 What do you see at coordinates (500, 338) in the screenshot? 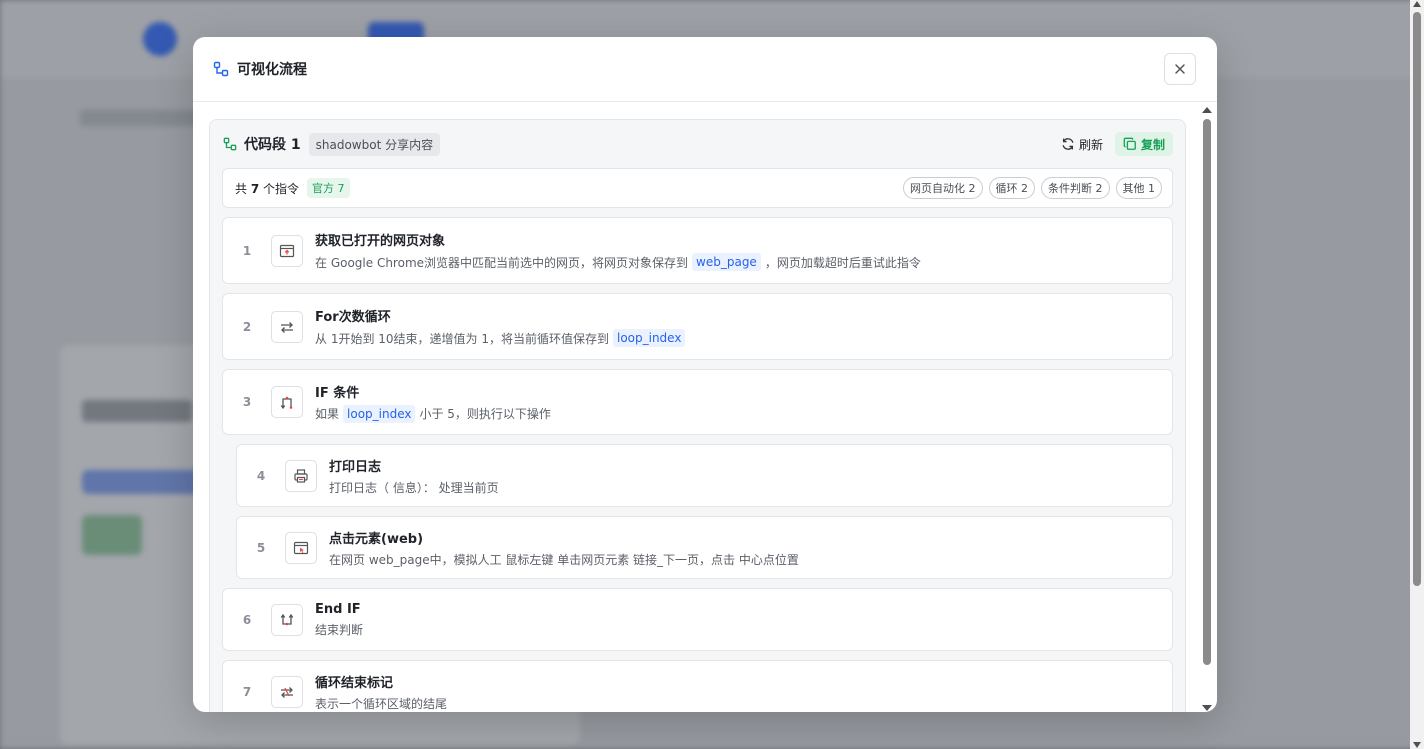
I see `step-description: 从 1开始到 10结束，递增值为 1，将当前循环值保存到 loop_index` at bounding box center [500, 338].